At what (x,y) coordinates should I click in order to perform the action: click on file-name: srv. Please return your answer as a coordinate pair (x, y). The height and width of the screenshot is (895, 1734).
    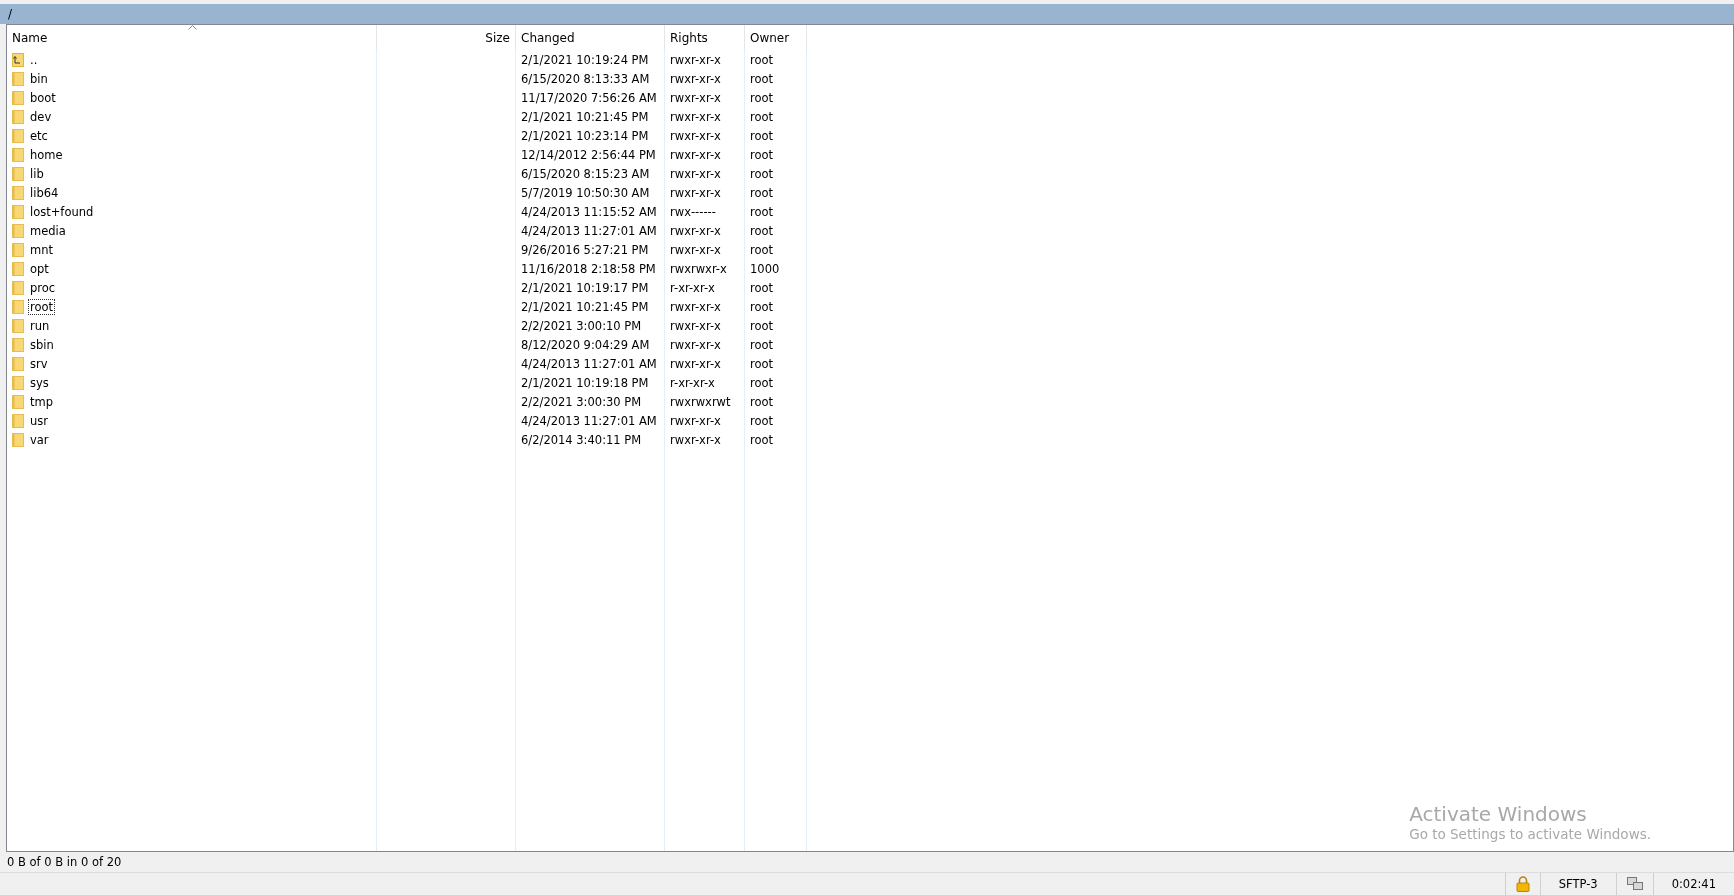
    Looking at the image, I should click on (39, 363).